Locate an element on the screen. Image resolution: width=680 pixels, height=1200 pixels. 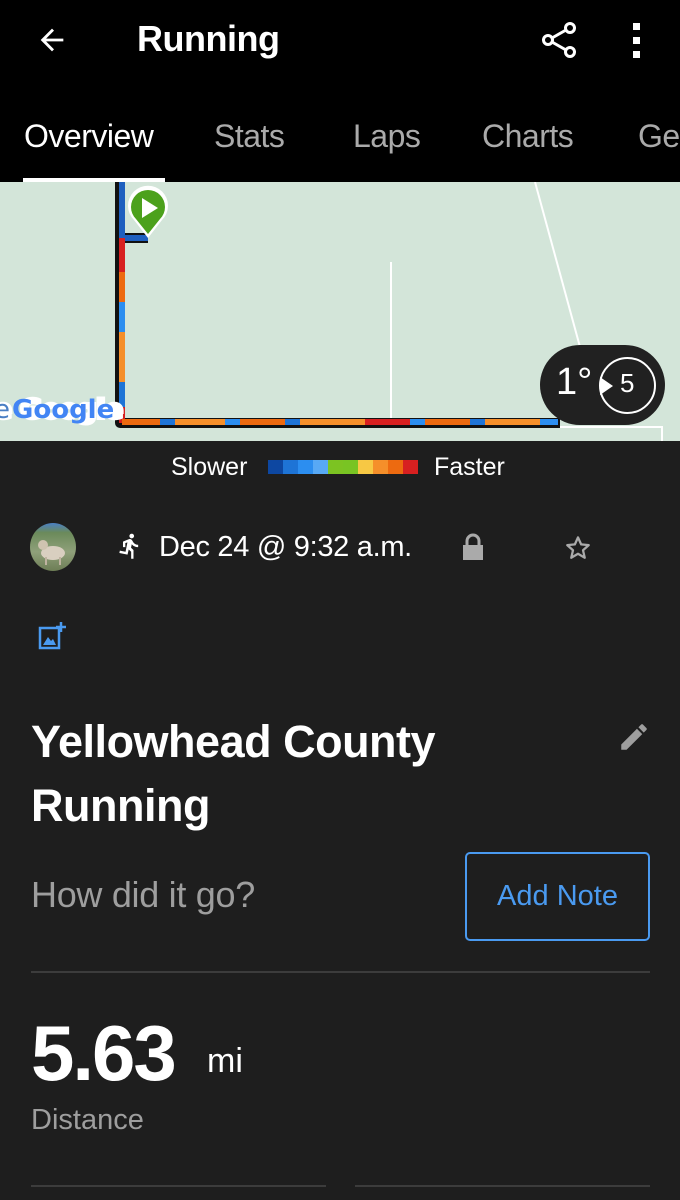
page-title: Running is located at coordinates (208, 38).